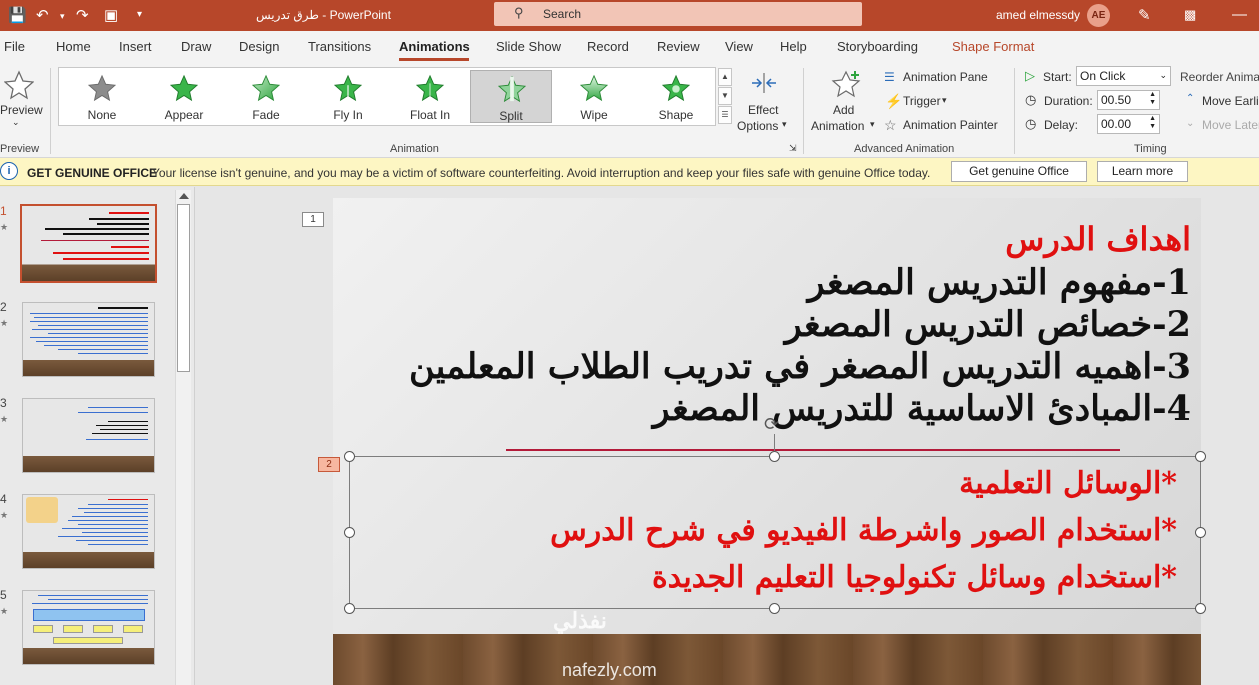 The width and height of the screenshot is (1259, 685). Describe the element at coordinates (349, 608) in the screenshot. I see `resize-handle-bl` at that location.